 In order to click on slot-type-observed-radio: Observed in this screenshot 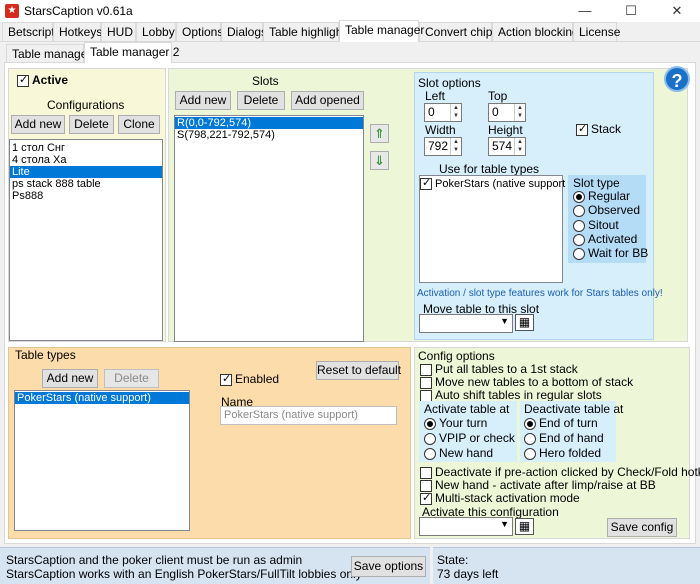, I will do `click(606, 210)`.